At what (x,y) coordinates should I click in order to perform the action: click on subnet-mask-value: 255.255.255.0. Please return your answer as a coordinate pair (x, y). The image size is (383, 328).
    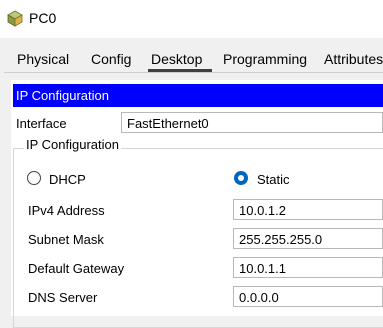
    Looking at the image, I should click on (281, 239).